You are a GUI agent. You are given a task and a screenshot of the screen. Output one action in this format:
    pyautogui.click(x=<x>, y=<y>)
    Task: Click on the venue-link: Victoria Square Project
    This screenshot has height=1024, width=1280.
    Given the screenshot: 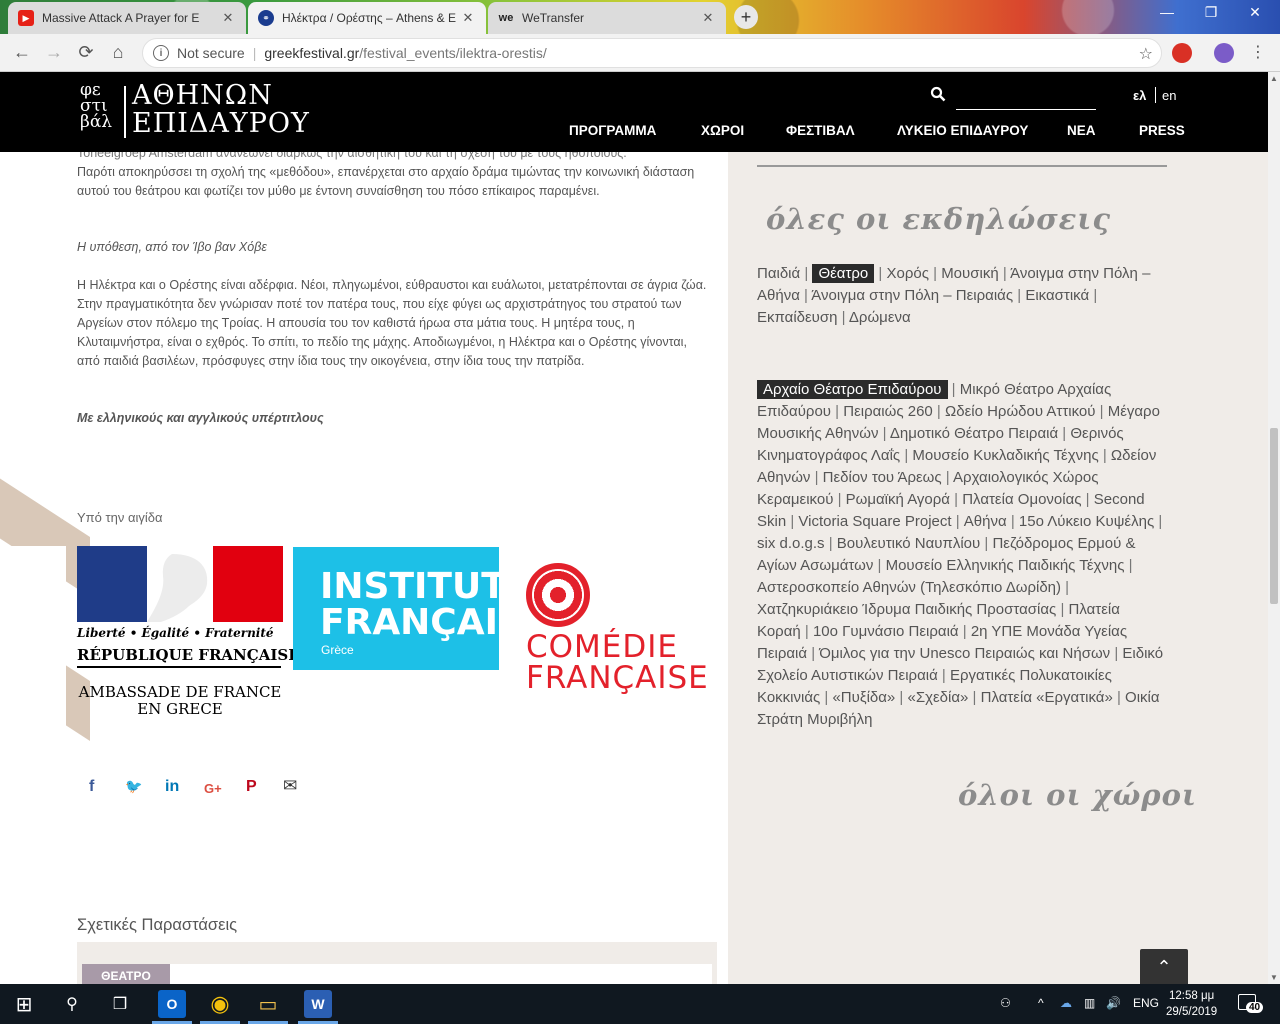 What is the action you would take?
    pyautogui.click(x=874, y=521)
    